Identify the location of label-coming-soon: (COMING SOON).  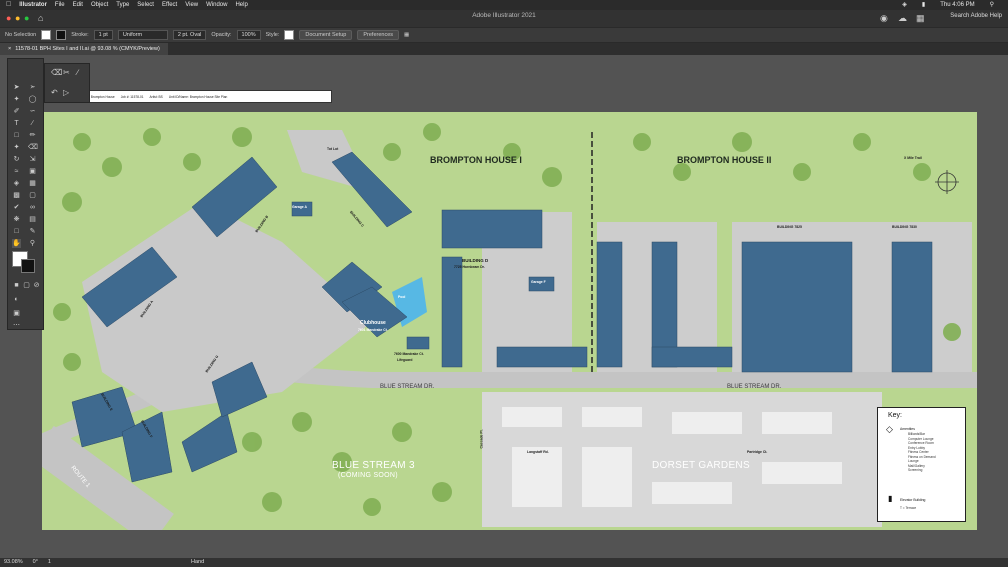
(368, 475).